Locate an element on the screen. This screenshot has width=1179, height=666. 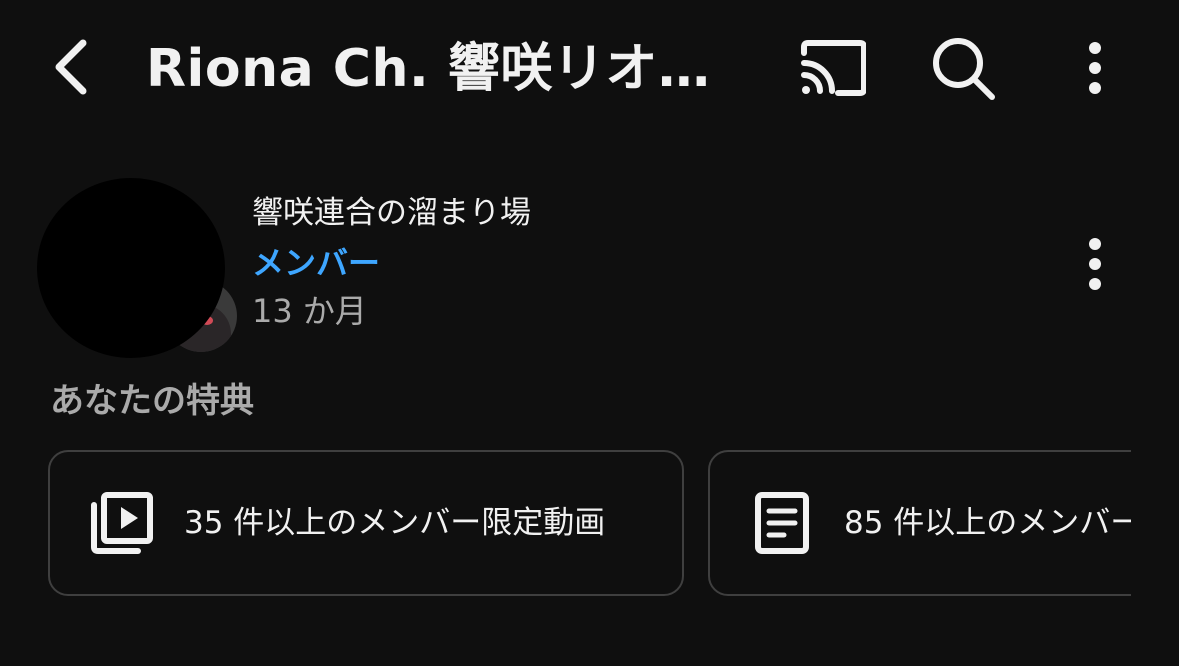
cast-icon is located at coordinates (833, 68).